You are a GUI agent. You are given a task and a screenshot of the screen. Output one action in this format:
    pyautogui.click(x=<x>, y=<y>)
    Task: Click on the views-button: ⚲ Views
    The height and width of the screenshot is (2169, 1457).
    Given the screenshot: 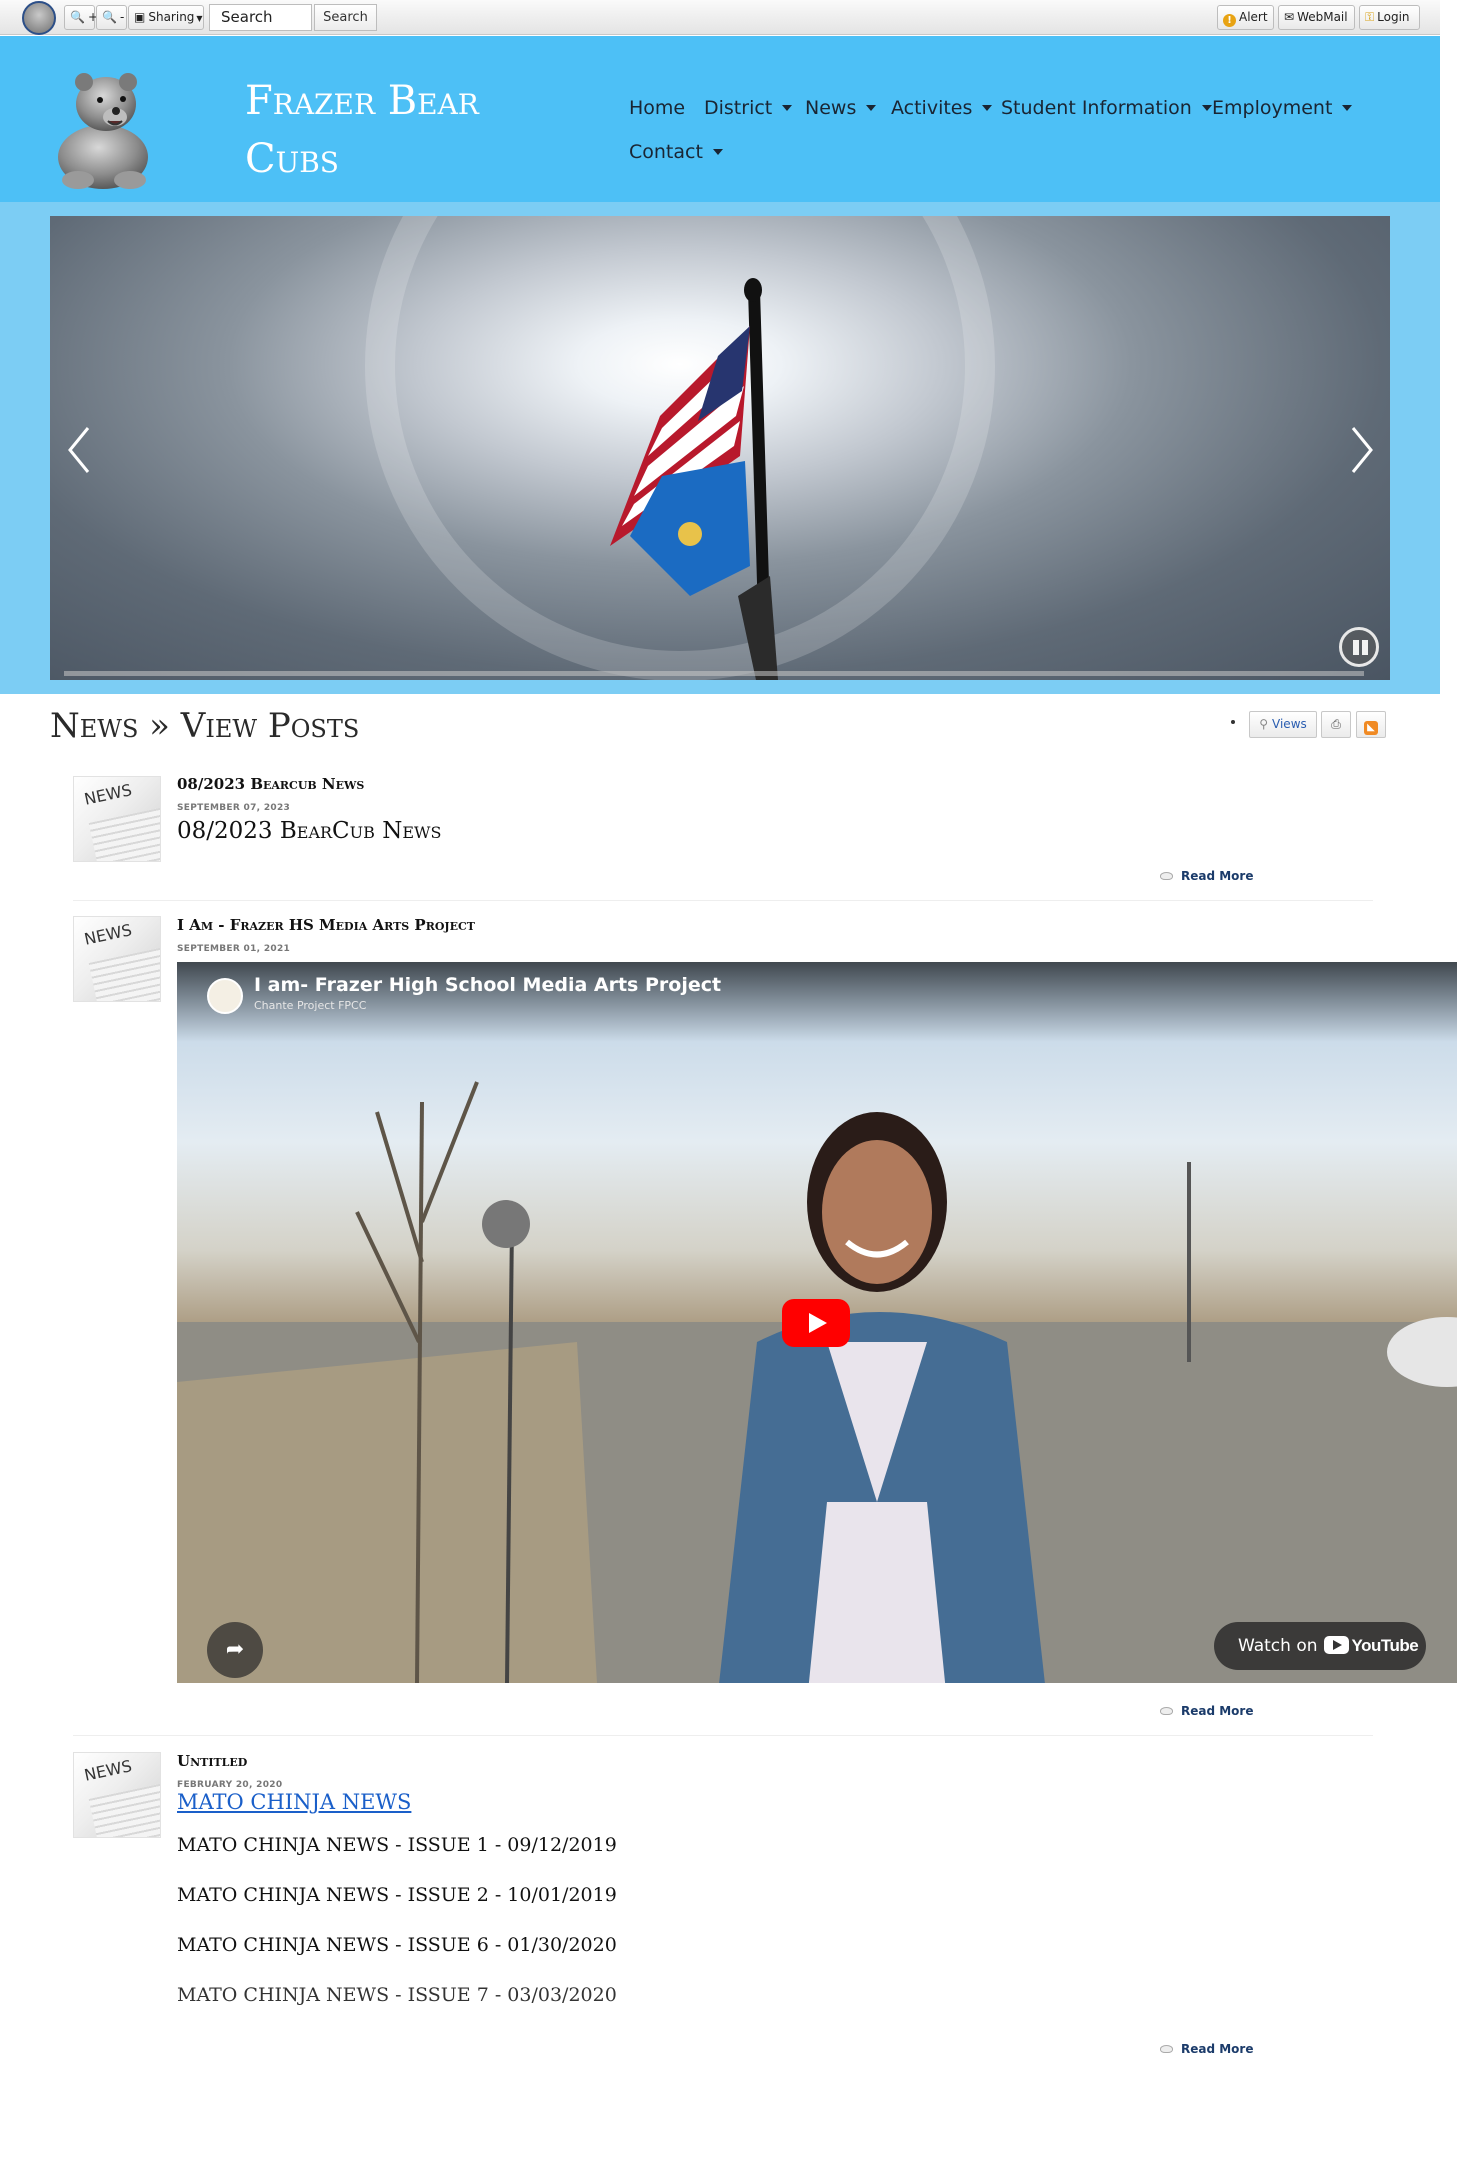 What is the action you would take?
    pyautogui.click(x=1283, y=724)
    